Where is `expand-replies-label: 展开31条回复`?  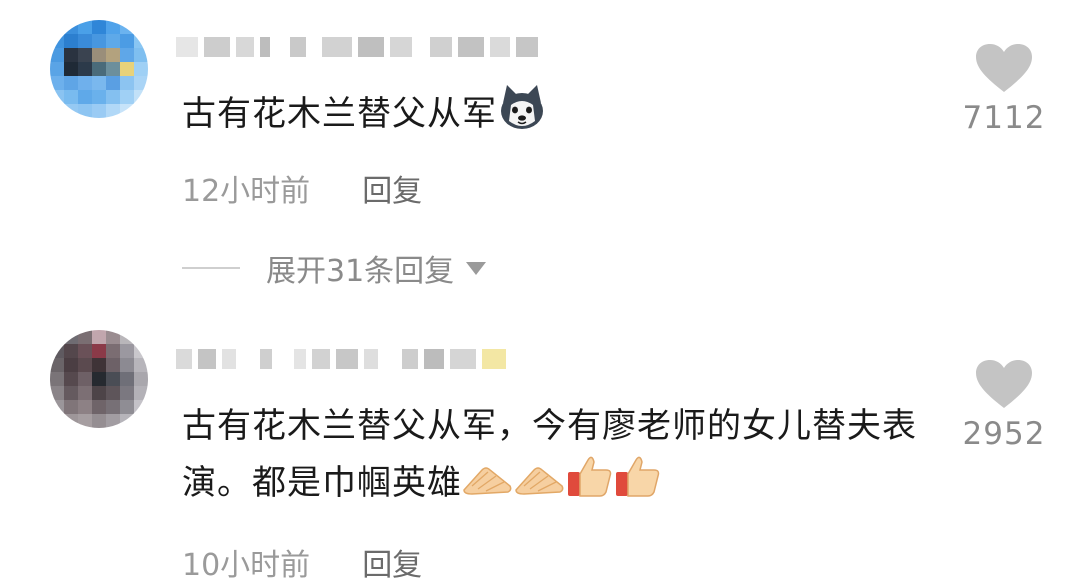 expand-replies-label: 展开31条回复 is located at coordinates (360, 271).